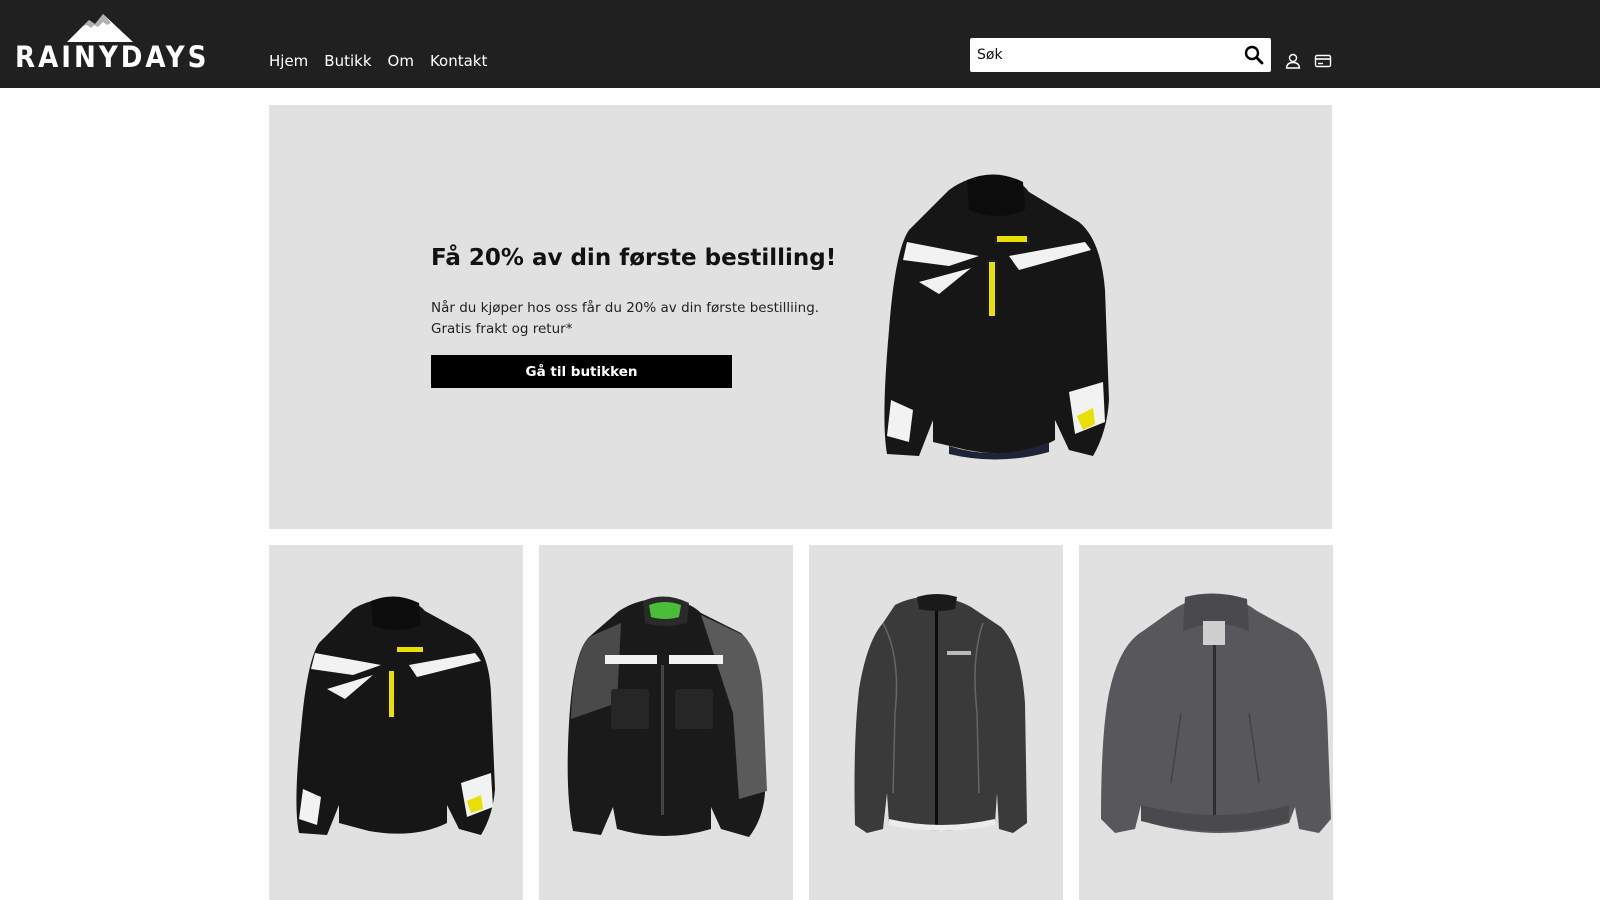 This screenshot has width=1600, height=900. Describe the element at coordinates (100, 28) in the screenshot. I see `mountain-icon` at that location.